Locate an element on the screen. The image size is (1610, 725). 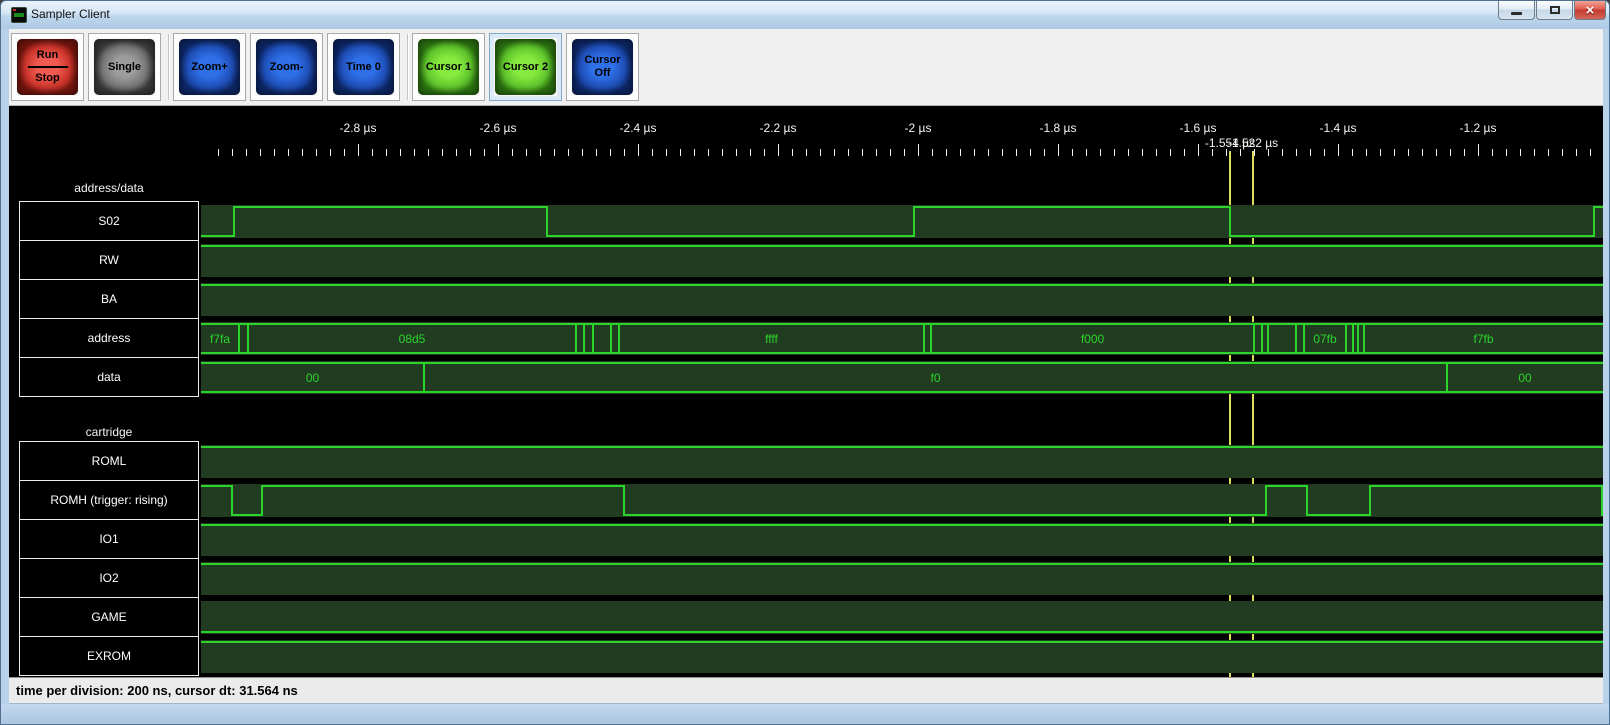
cursor-off-label: Off is located at coordinates (602, 73).